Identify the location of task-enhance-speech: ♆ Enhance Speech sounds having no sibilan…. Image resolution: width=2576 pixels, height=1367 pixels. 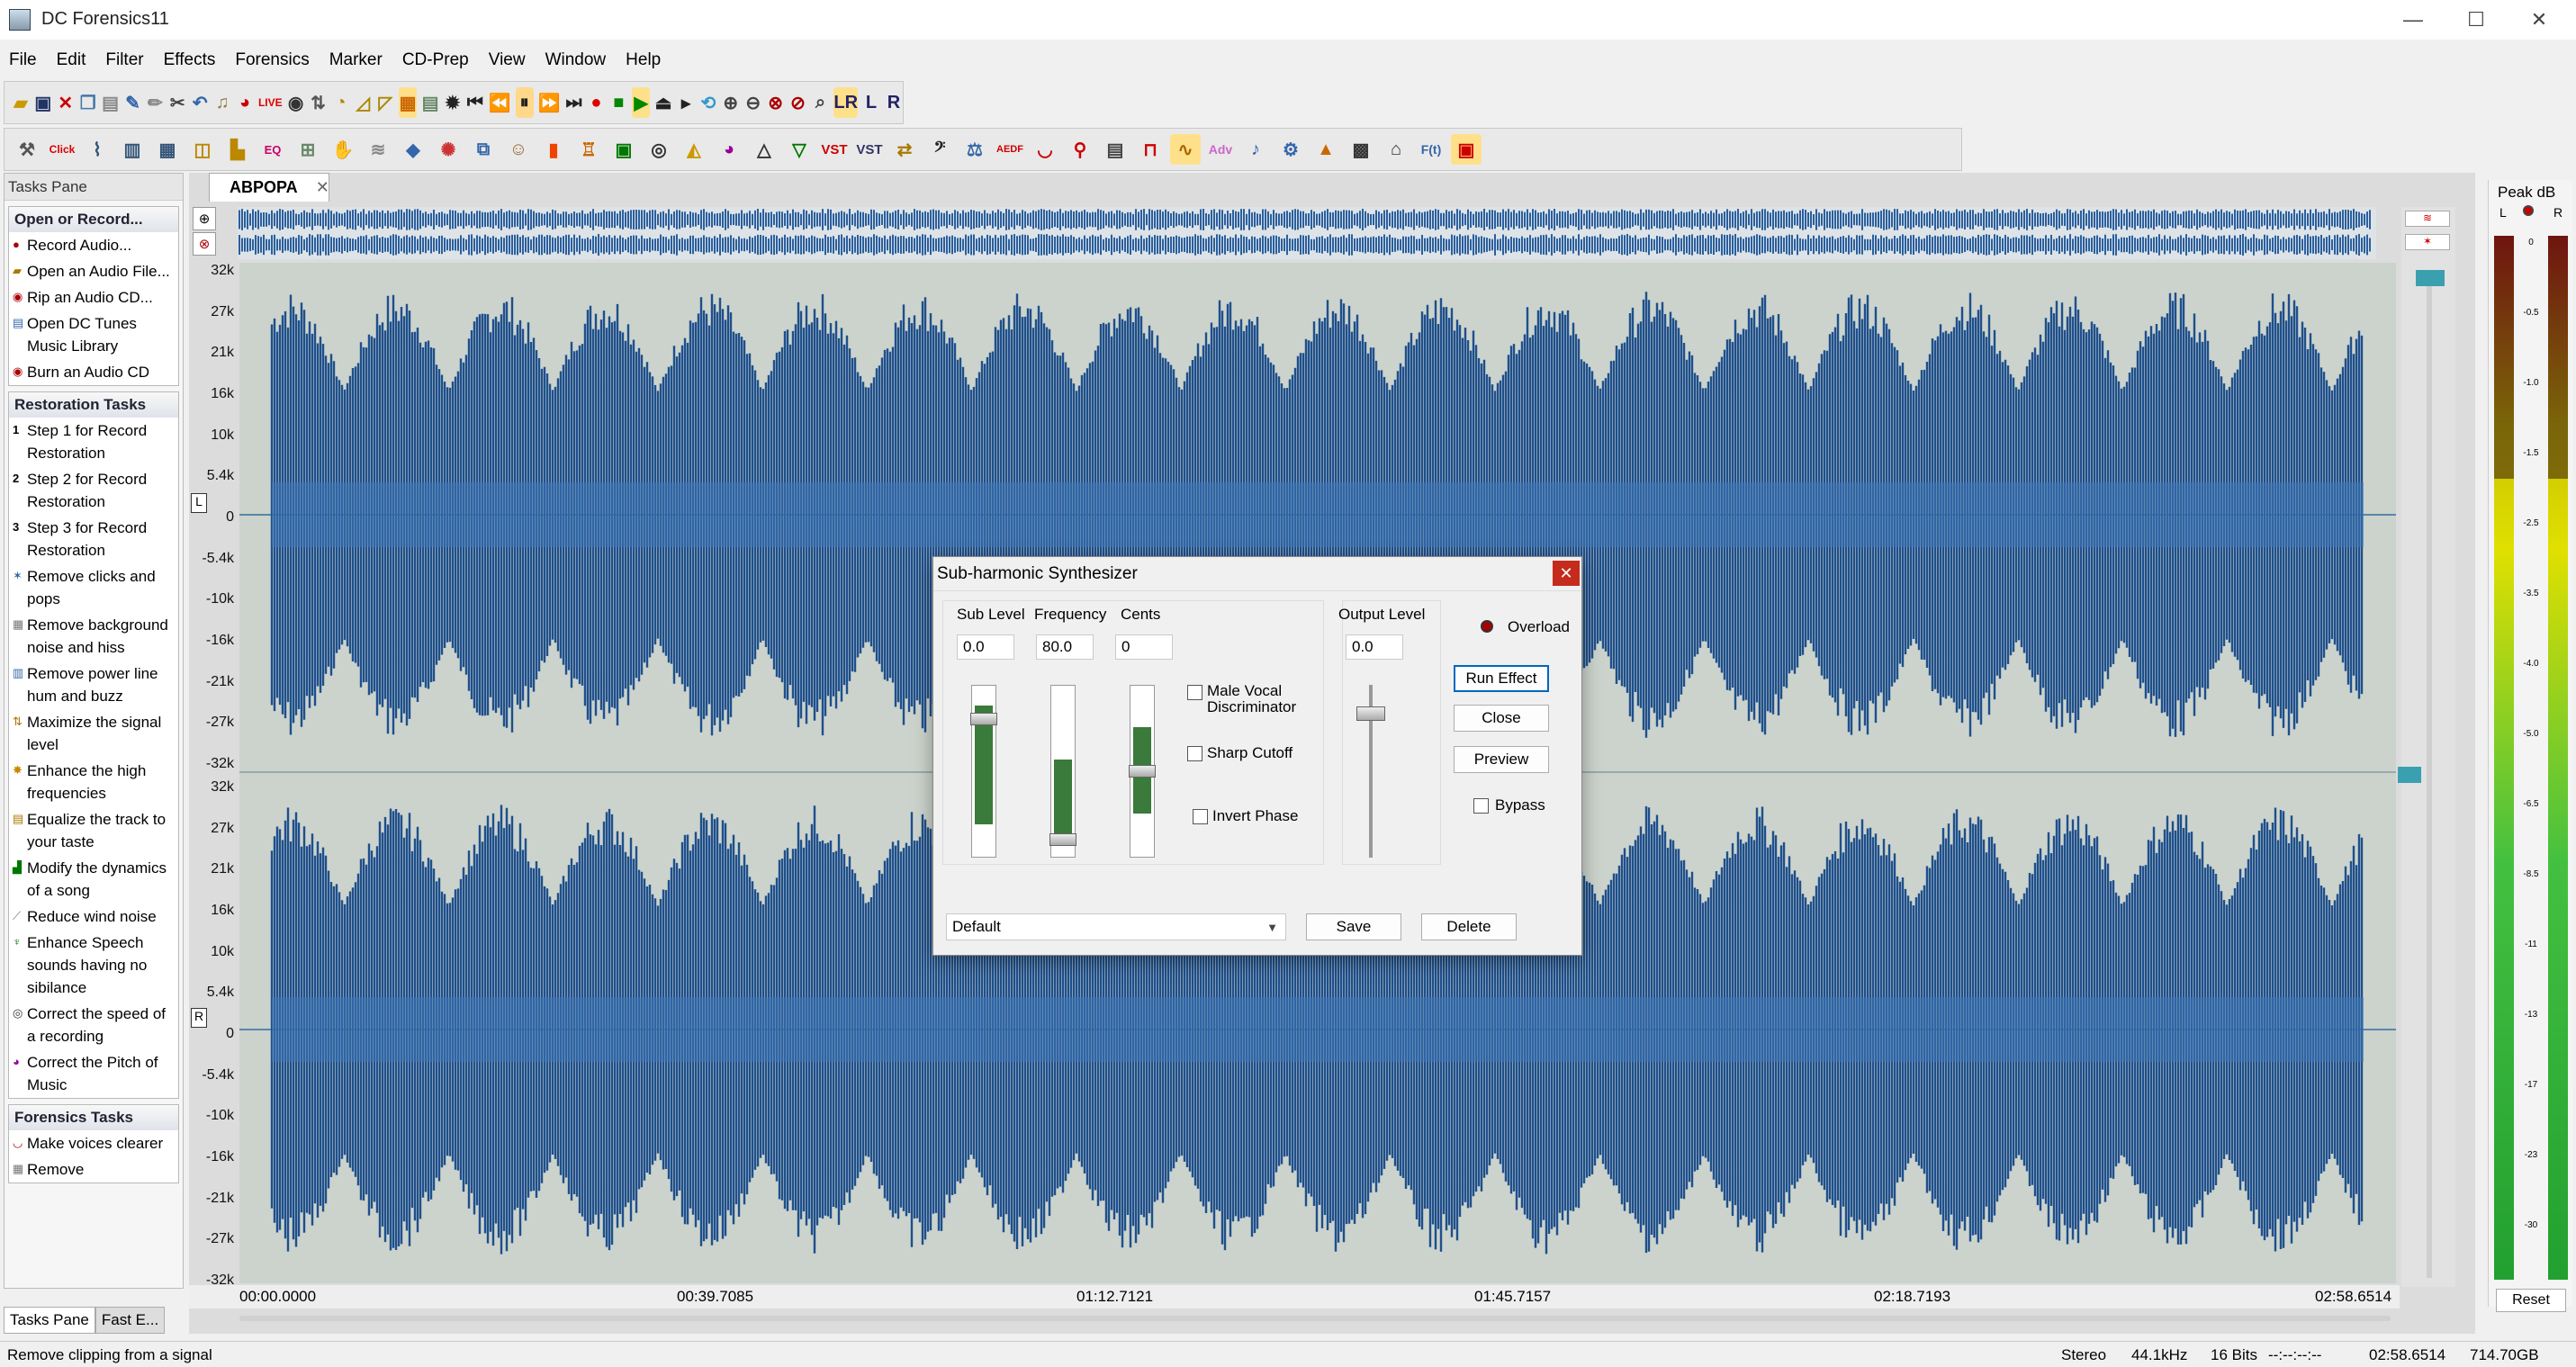
(93, 965).